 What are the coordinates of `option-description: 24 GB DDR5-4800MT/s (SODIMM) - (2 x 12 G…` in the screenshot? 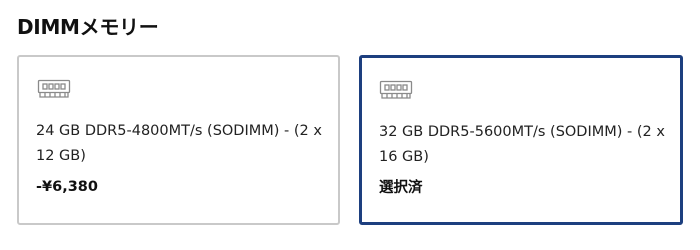 It's located at (179, 143).